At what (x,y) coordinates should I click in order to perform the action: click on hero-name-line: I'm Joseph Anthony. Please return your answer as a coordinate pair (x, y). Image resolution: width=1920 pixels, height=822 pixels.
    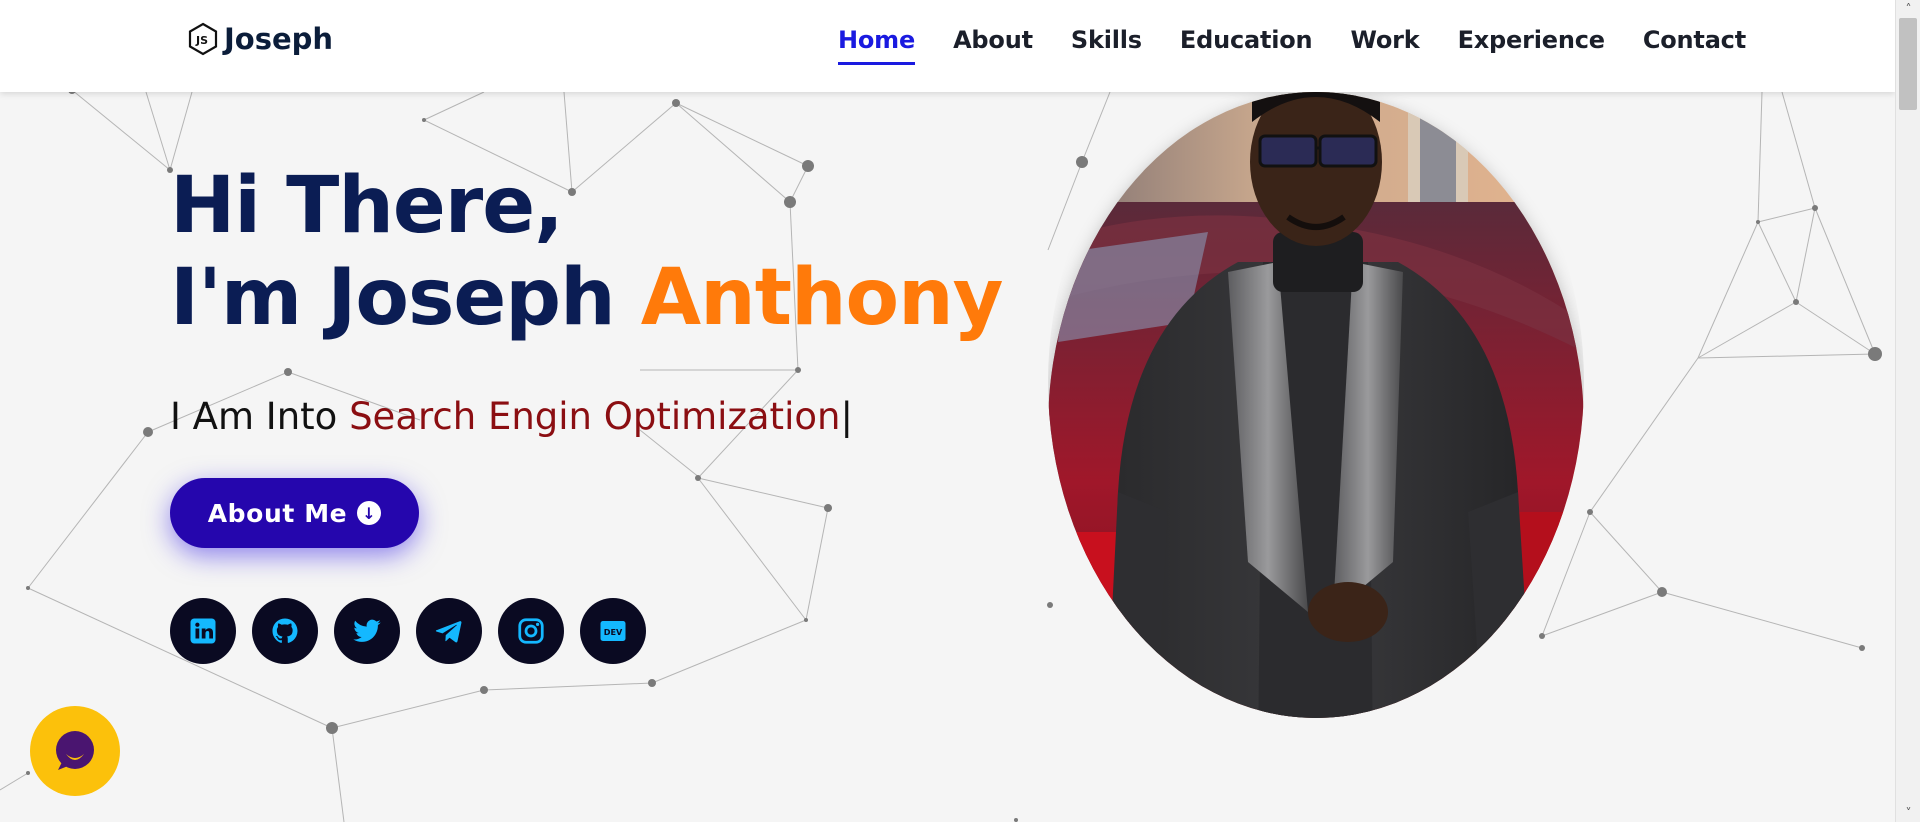
    Looking at the image, I should click on (587, 298).